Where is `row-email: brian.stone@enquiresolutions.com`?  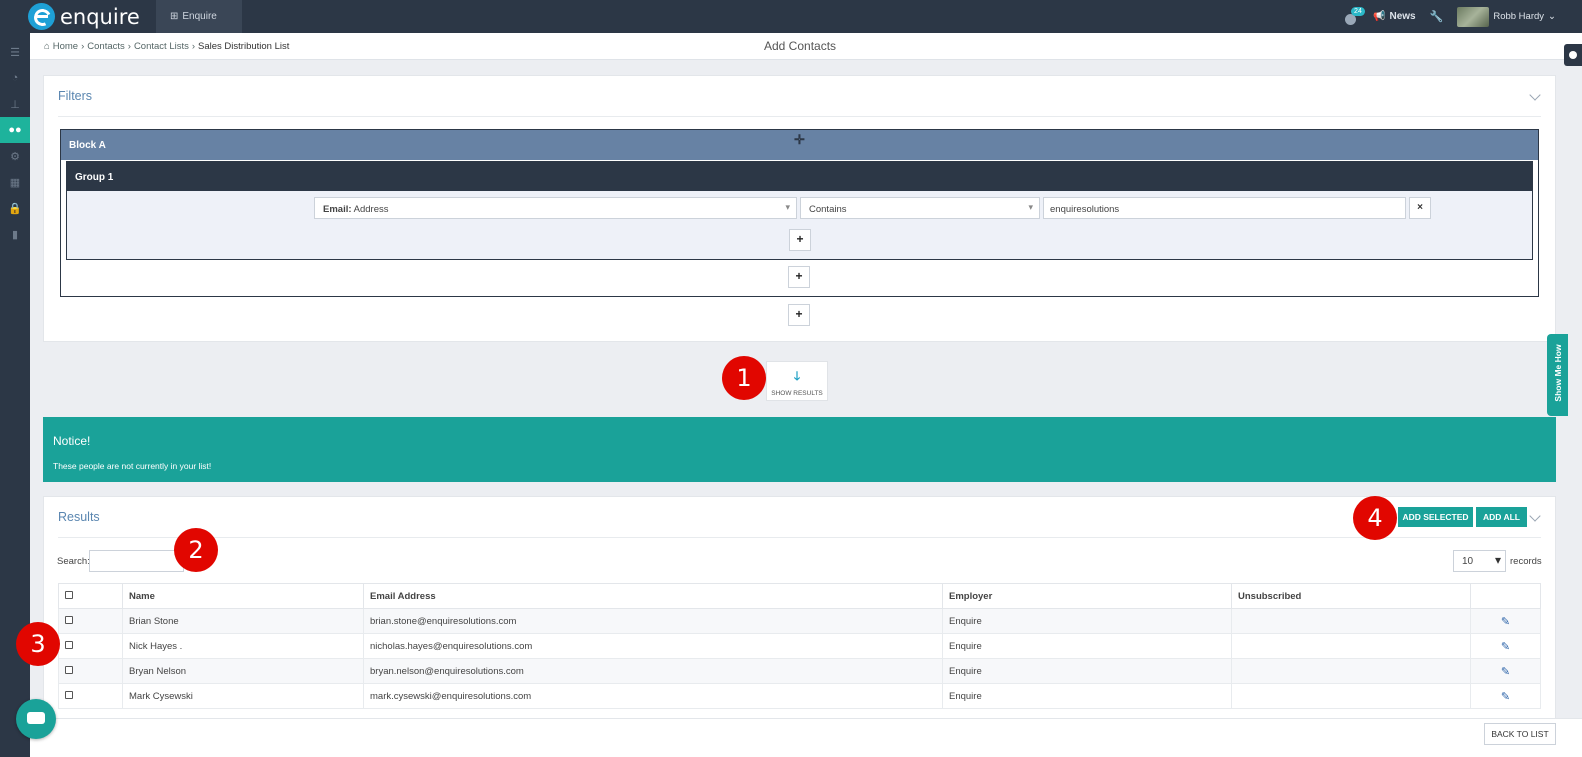 row-email: brian.stone@enquiresolutions.com is located at coordinates (653, 621).